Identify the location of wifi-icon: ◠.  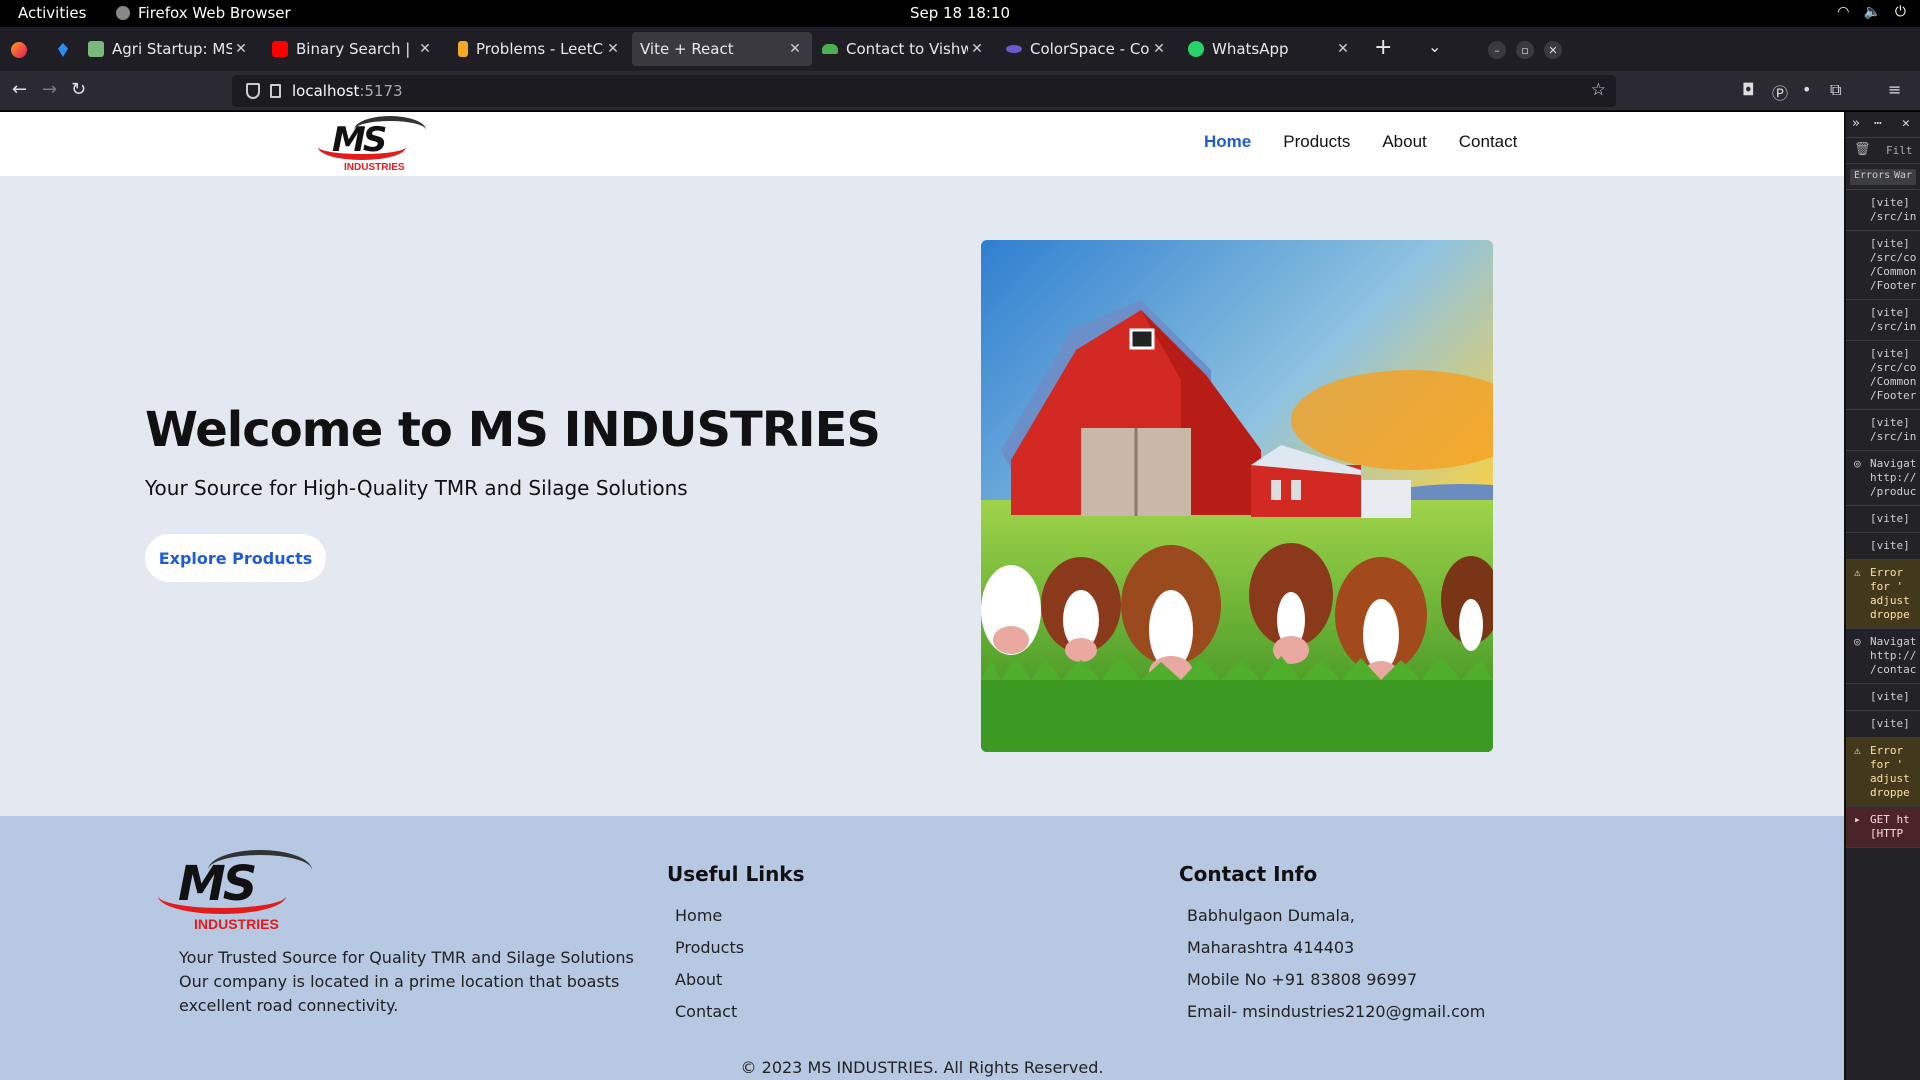
(1843, 12).